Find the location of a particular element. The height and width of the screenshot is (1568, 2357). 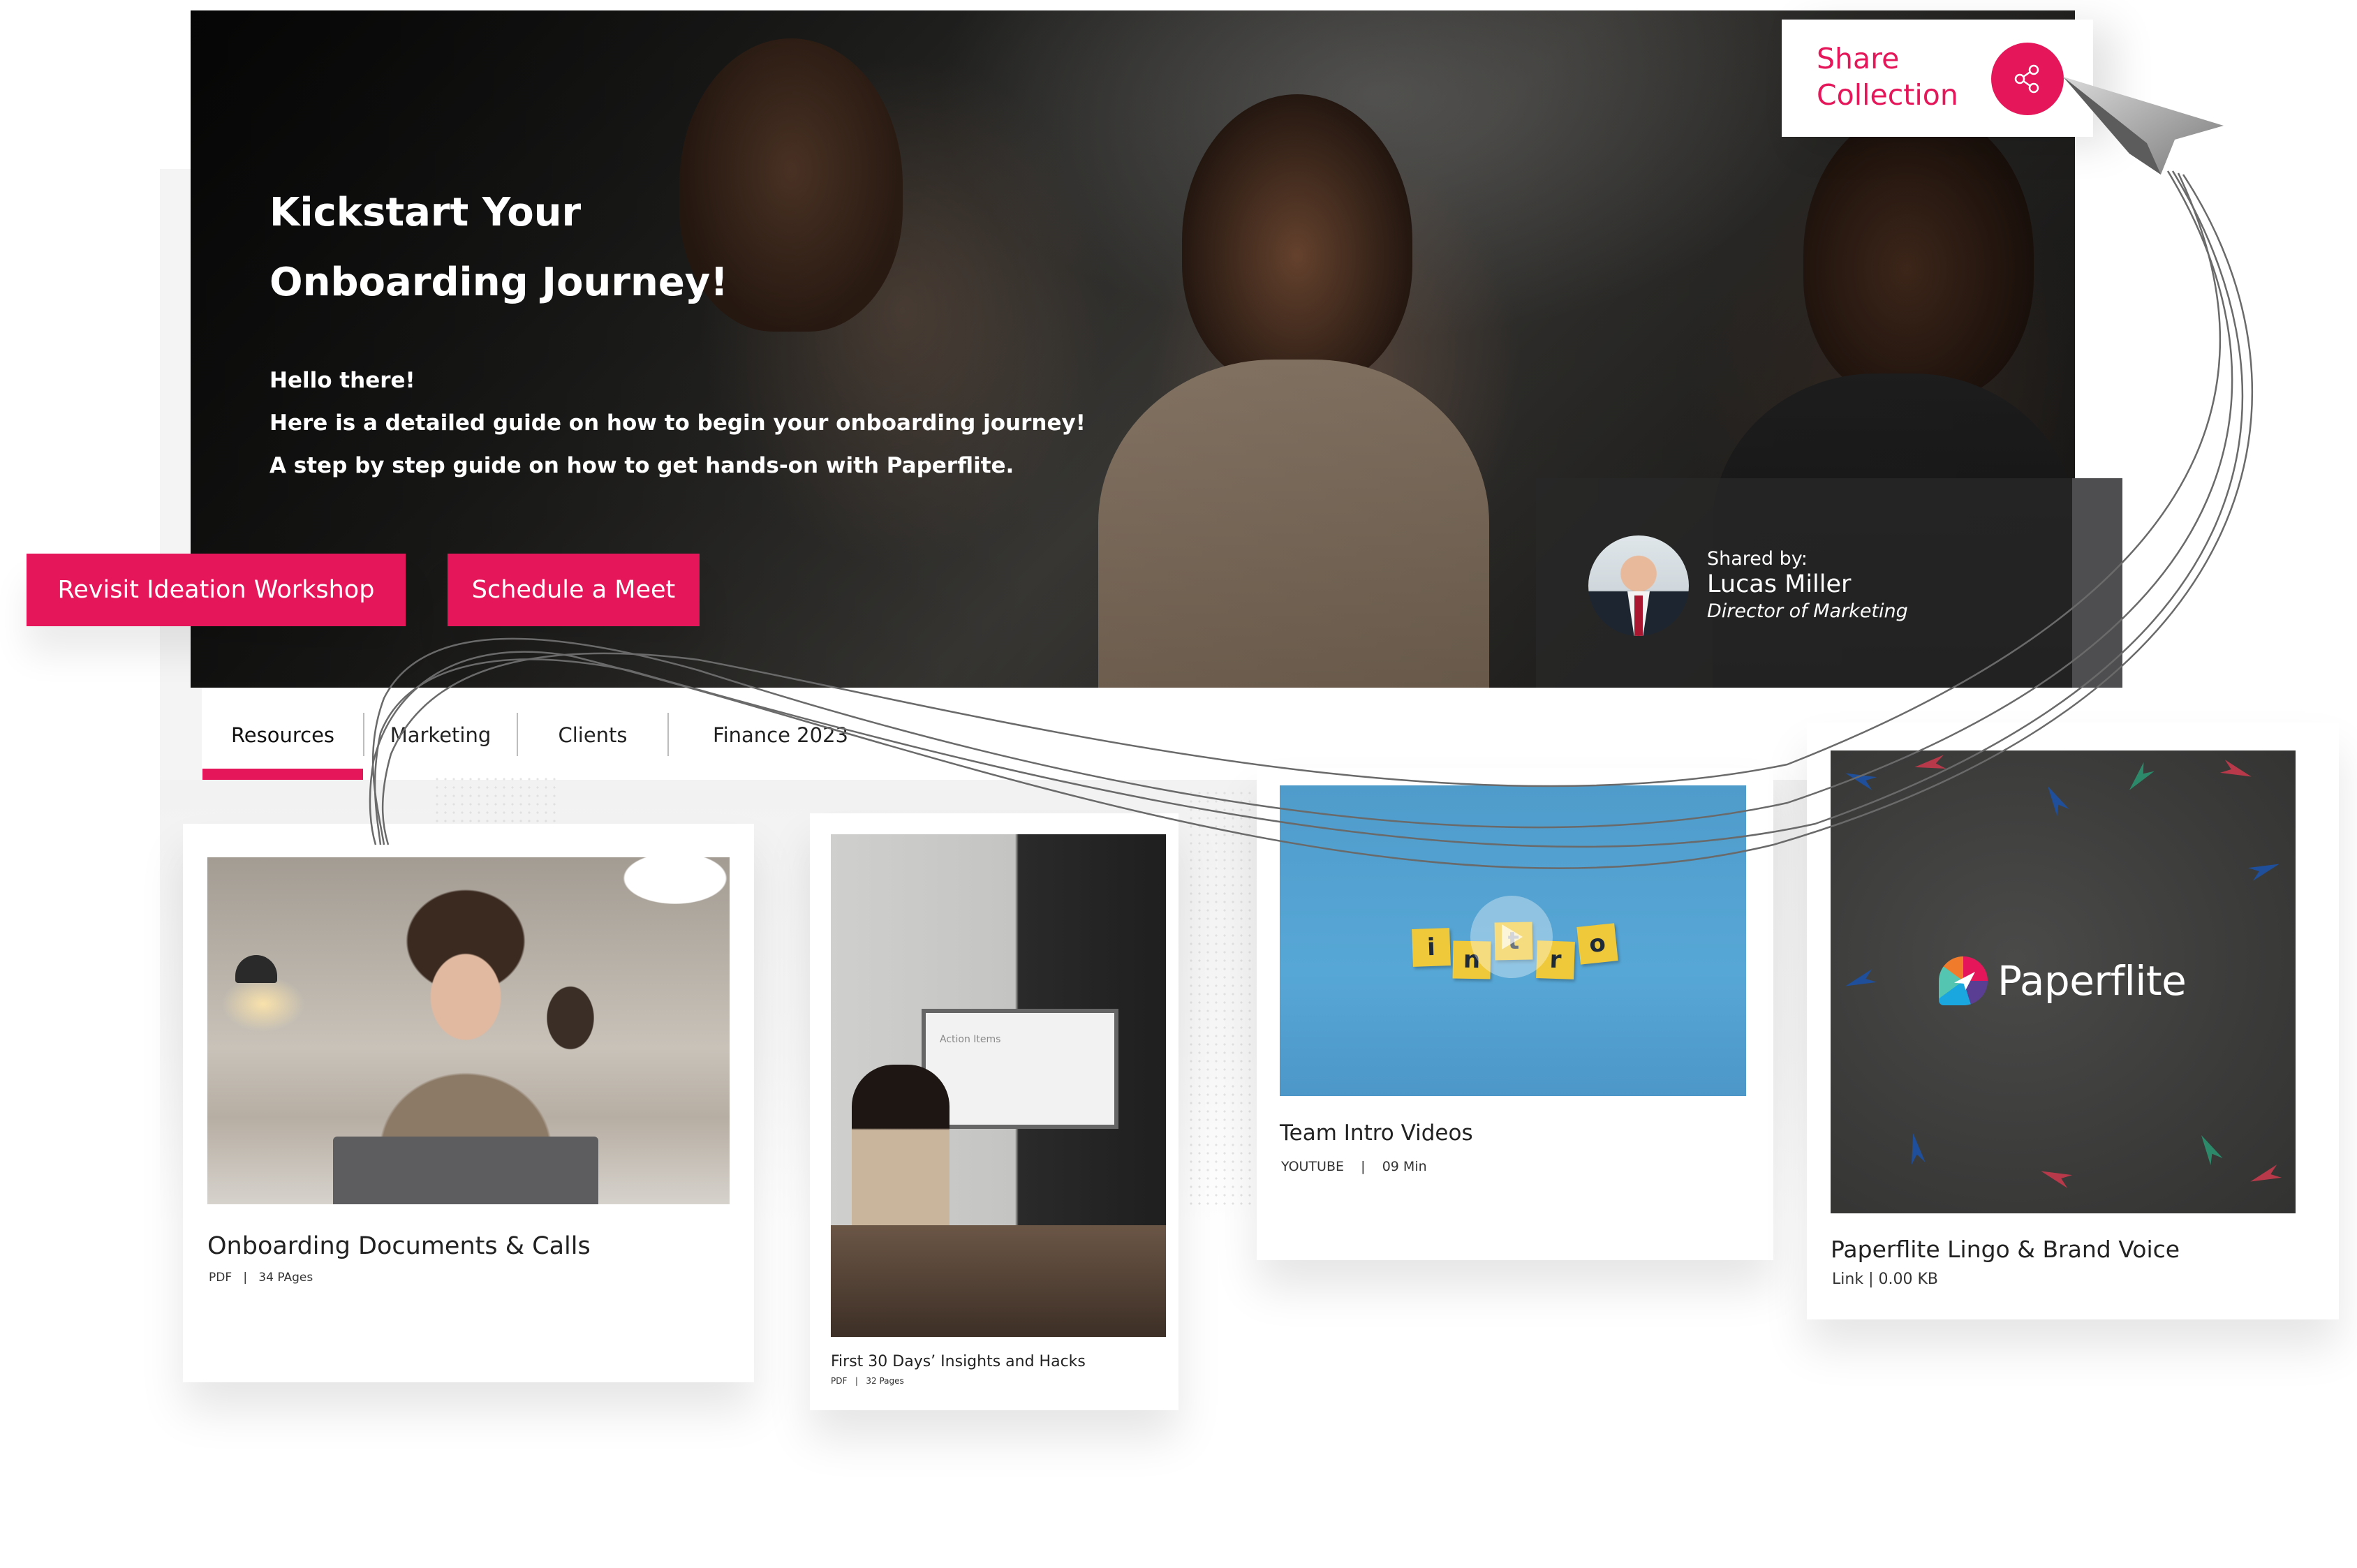

share-label-line: Collection is located at coordinates (1887, 95).